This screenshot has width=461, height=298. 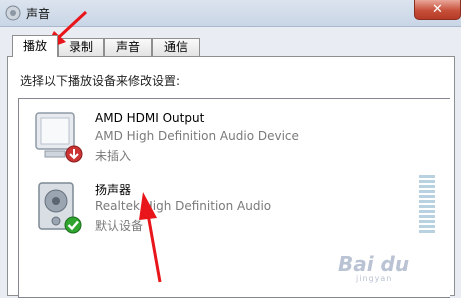 I want to click on tab-label: 录制, so click(x=80, y=47).